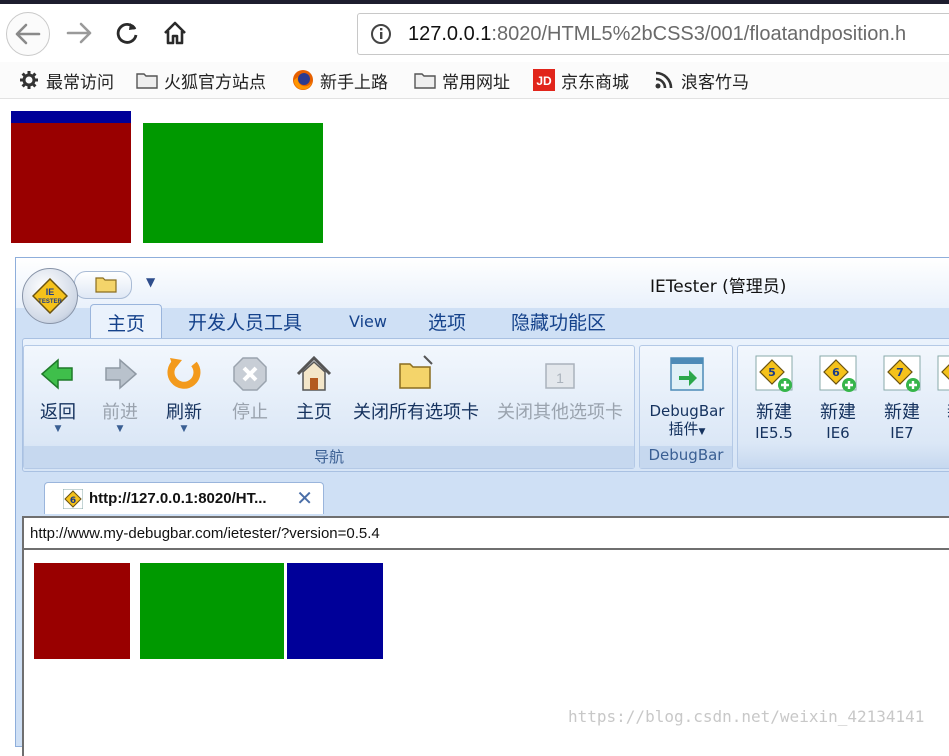 The width and height of the screenshot is (949, 756). What do you see at coordinates (686, 457) in the screenshot?
I see `debugbar-group-label: DebugBar` at bounding box center [686, 457].